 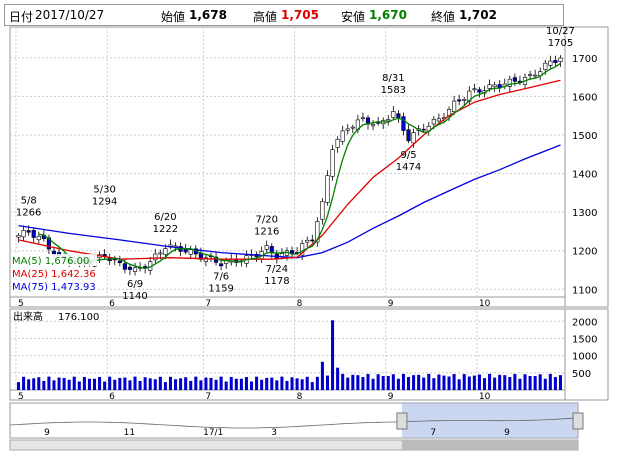 I want to click on price-x-tick-label: 6, so click(x=112, y=304).